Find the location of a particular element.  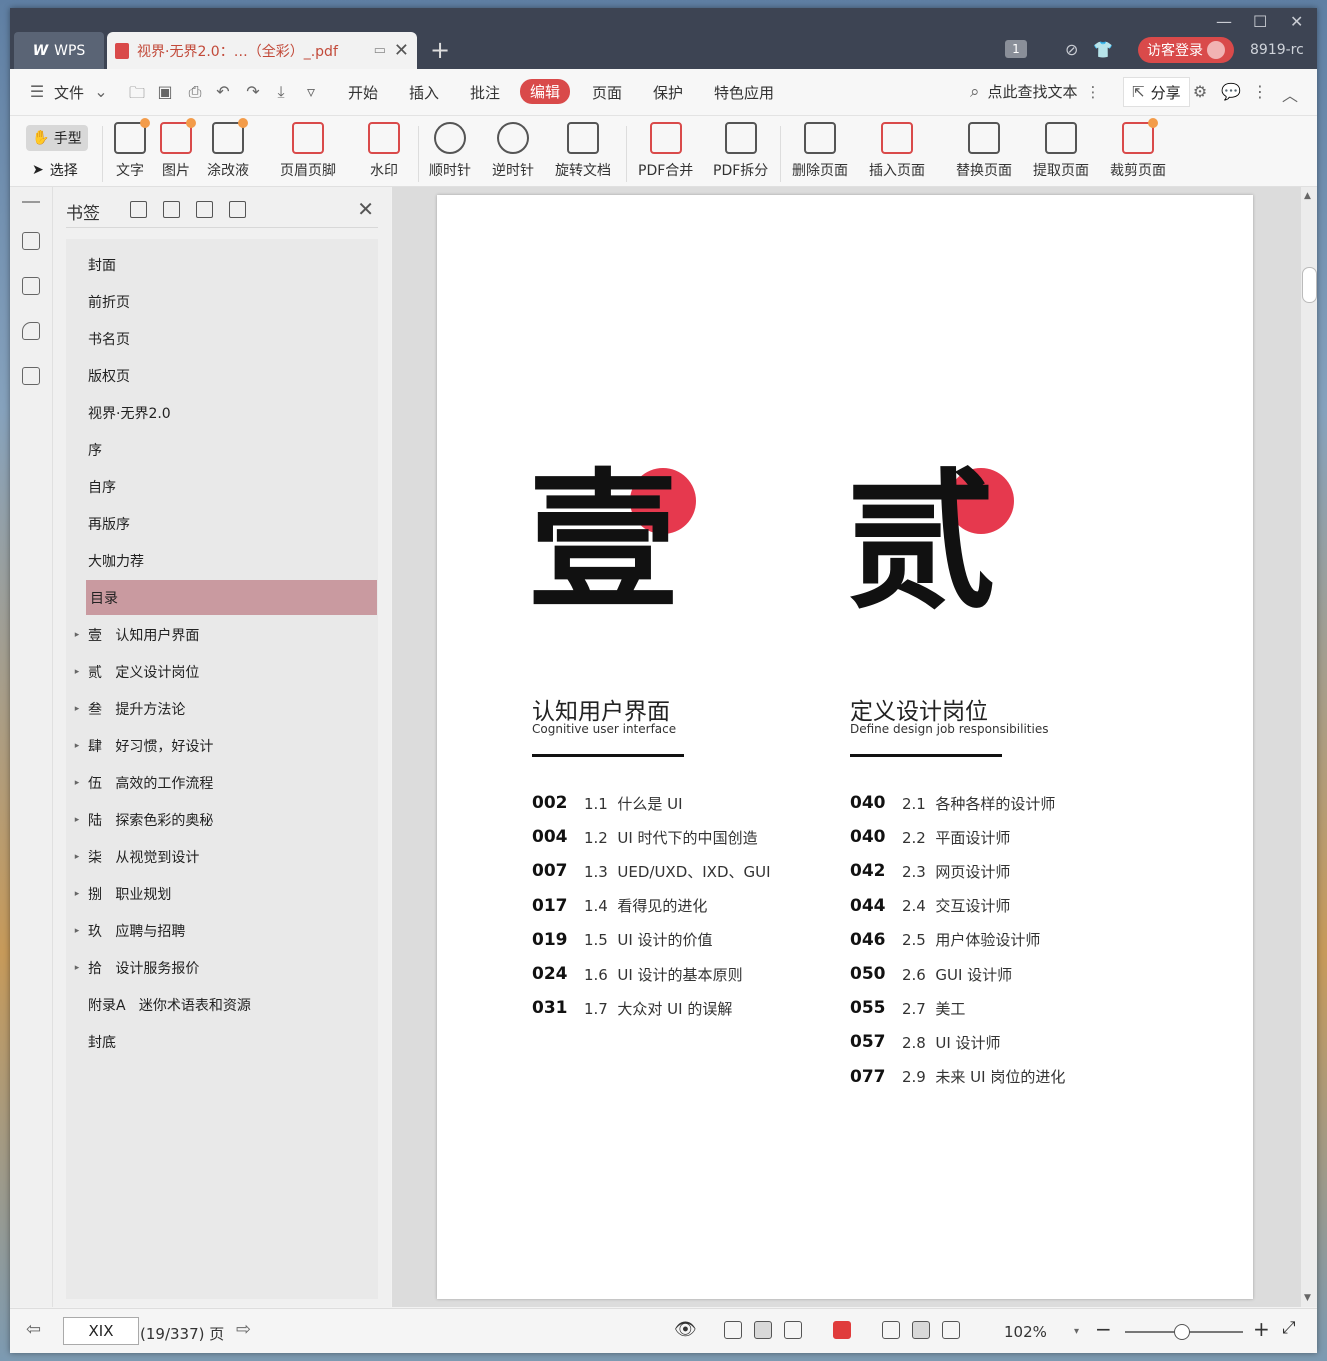

toc-entry: 046 2.5 用户体验设计师 is located at coordinates (945, 940).